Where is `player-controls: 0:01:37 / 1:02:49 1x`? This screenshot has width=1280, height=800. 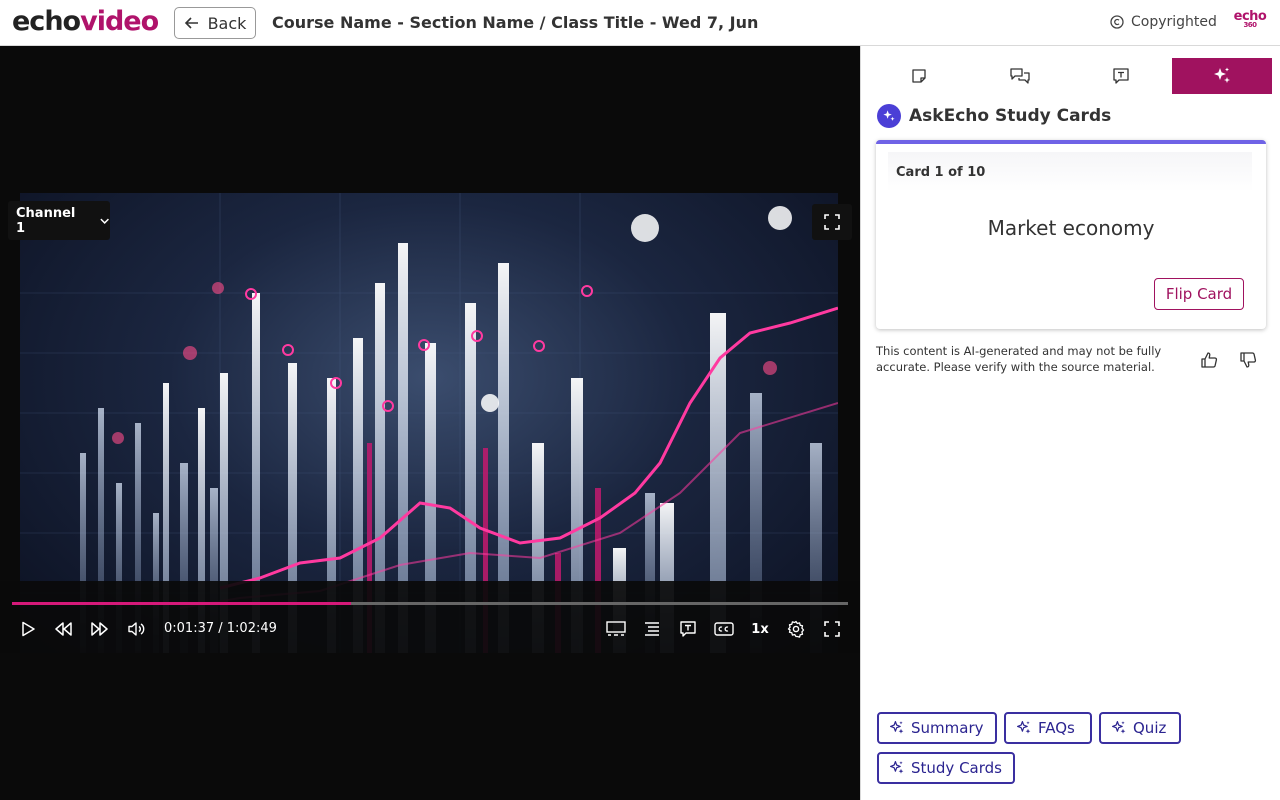
player-controls: 0:01:37 / 1:02:49 1x is located at coordinates (430, 617).